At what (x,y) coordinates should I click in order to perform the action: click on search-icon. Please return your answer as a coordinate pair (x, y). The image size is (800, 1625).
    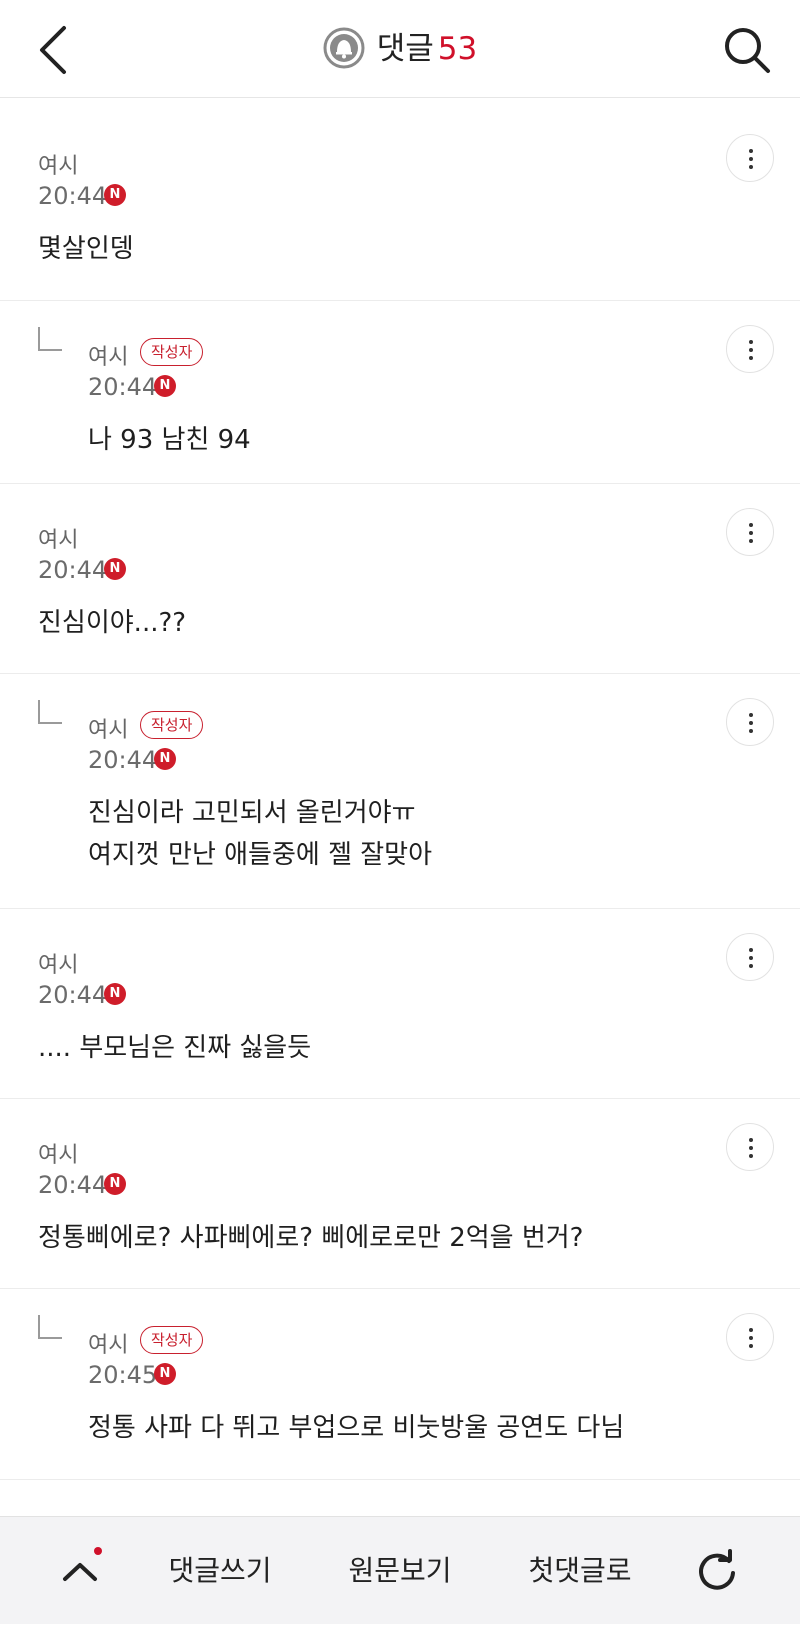
    Looking at the image, I should click on (747, 50).